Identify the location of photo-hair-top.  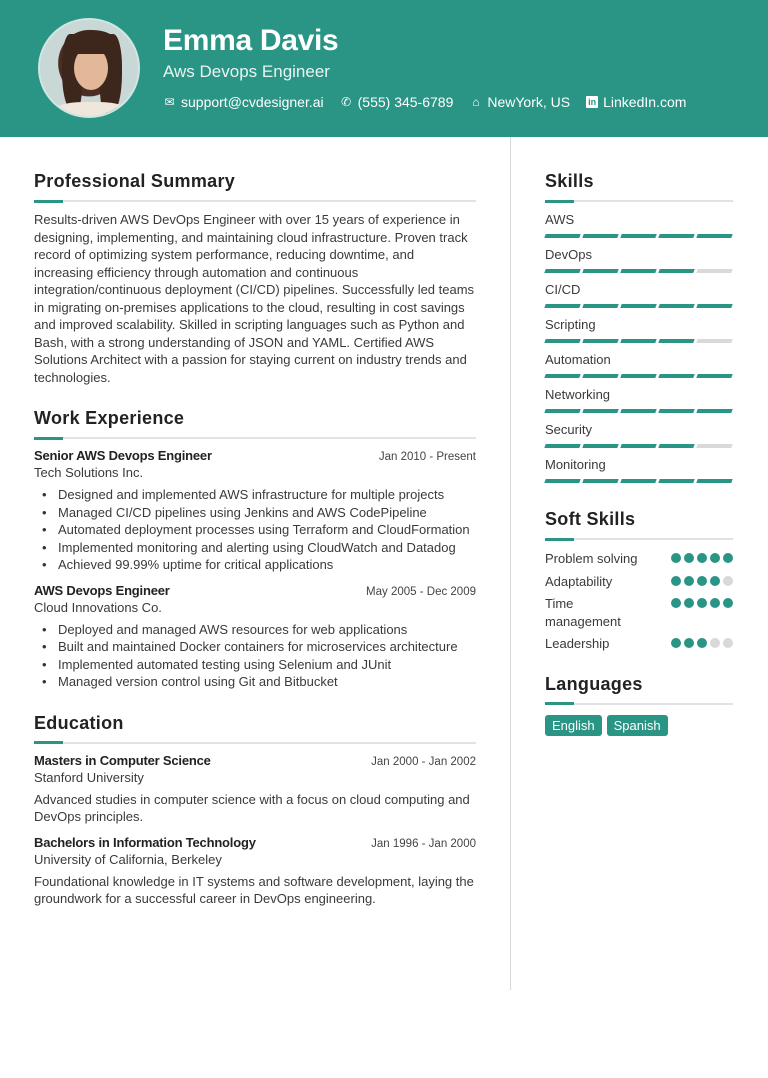
(92, 42).